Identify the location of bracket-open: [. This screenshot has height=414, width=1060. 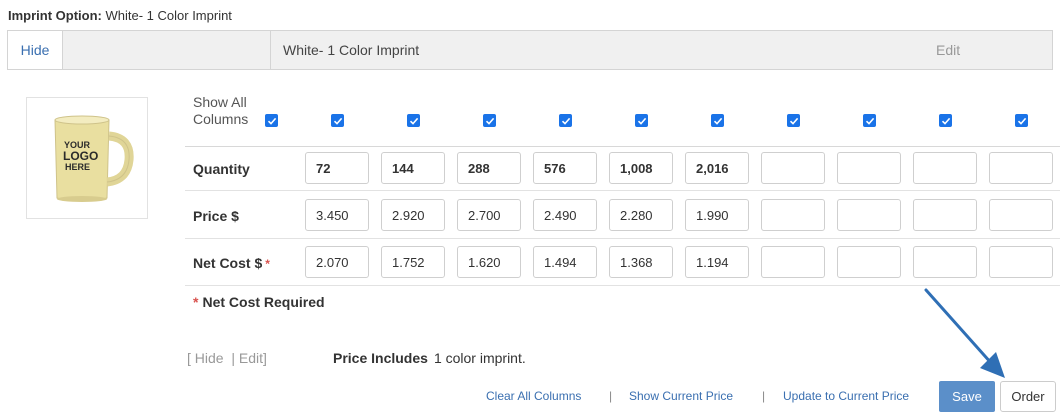
(189, 358).